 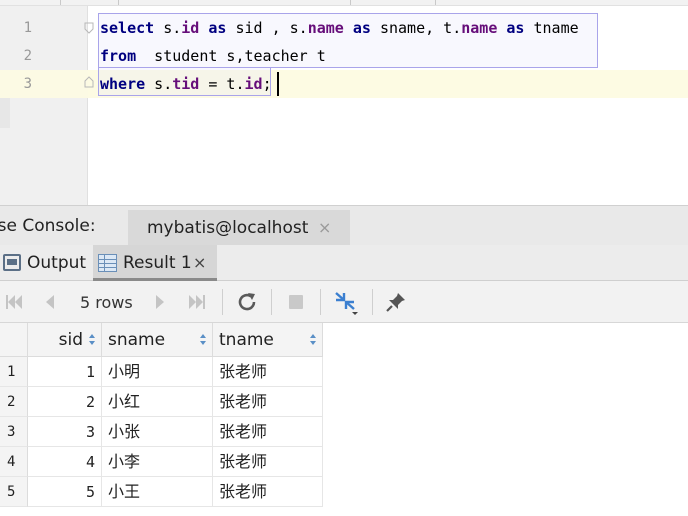 What do you see at coordinates (14, 432) in the screenshot?
I see `row-number: 3` at bounding box center [14, 432].